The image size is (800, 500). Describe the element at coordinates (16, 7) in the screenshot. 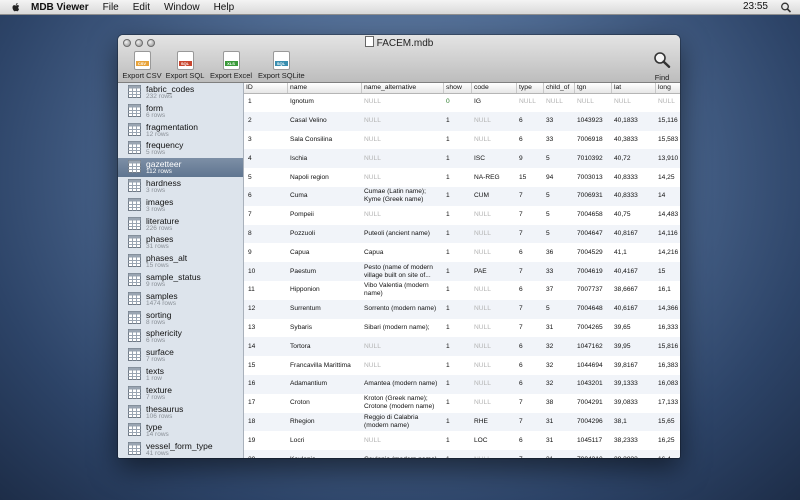

I see `apple-icon` at that location.